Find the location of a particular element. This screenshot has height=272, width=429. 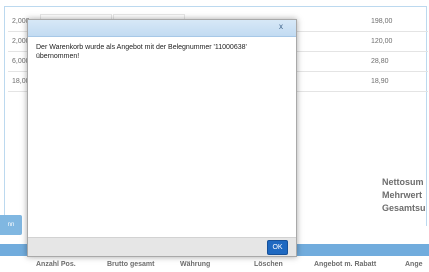

close-icon: x is located at coordinates (281, 27).